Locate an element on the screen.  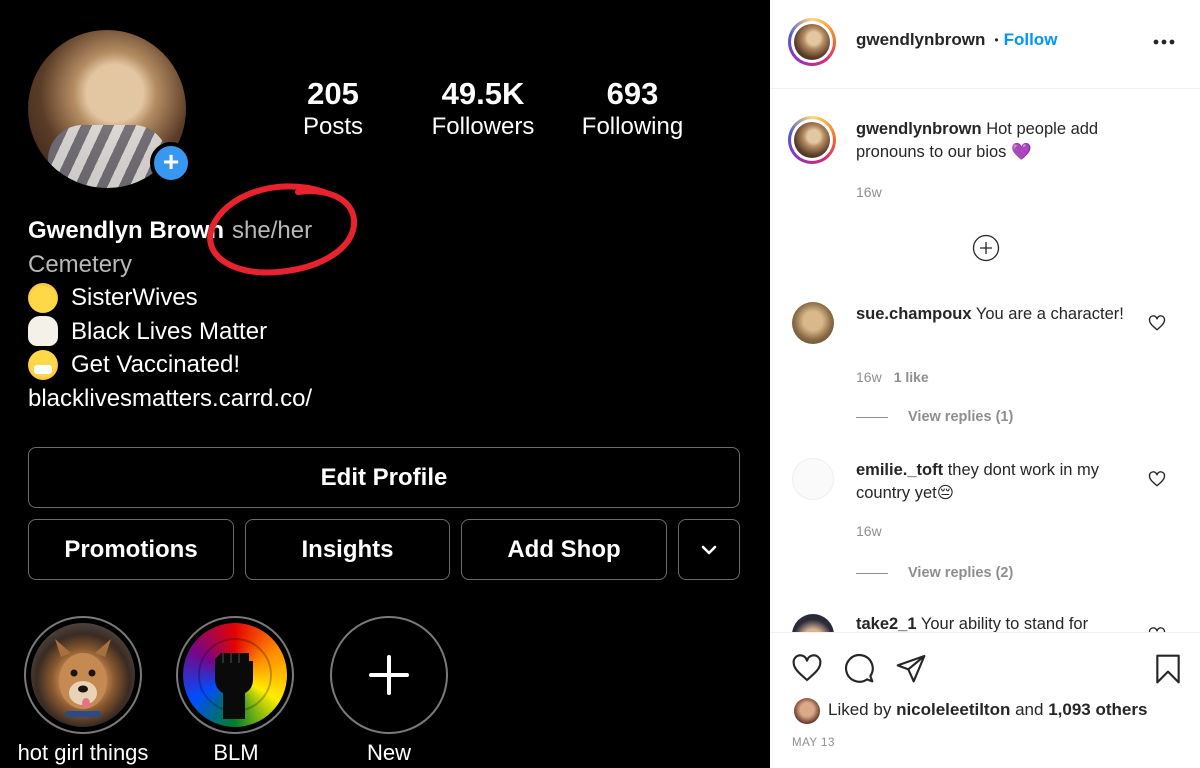
chevron-down-icon is located at coordinates (709, 549).